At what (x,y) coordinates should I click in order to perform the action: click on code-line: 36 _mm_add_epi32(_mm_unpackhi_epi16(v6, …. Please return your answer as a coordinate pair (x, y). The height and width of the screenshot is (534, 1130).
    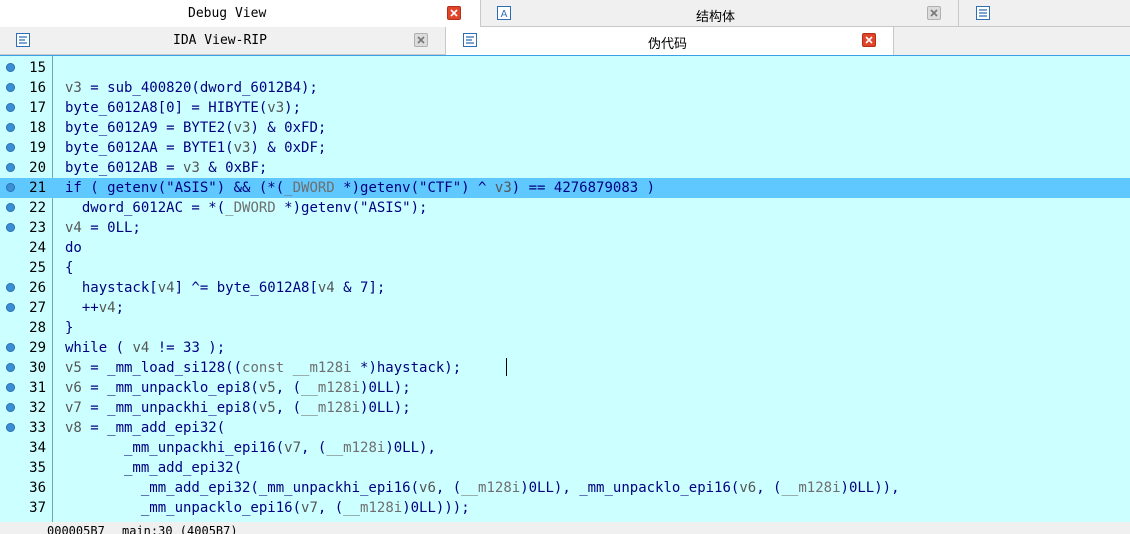
    Looking at the image, I should click on (565, 488).